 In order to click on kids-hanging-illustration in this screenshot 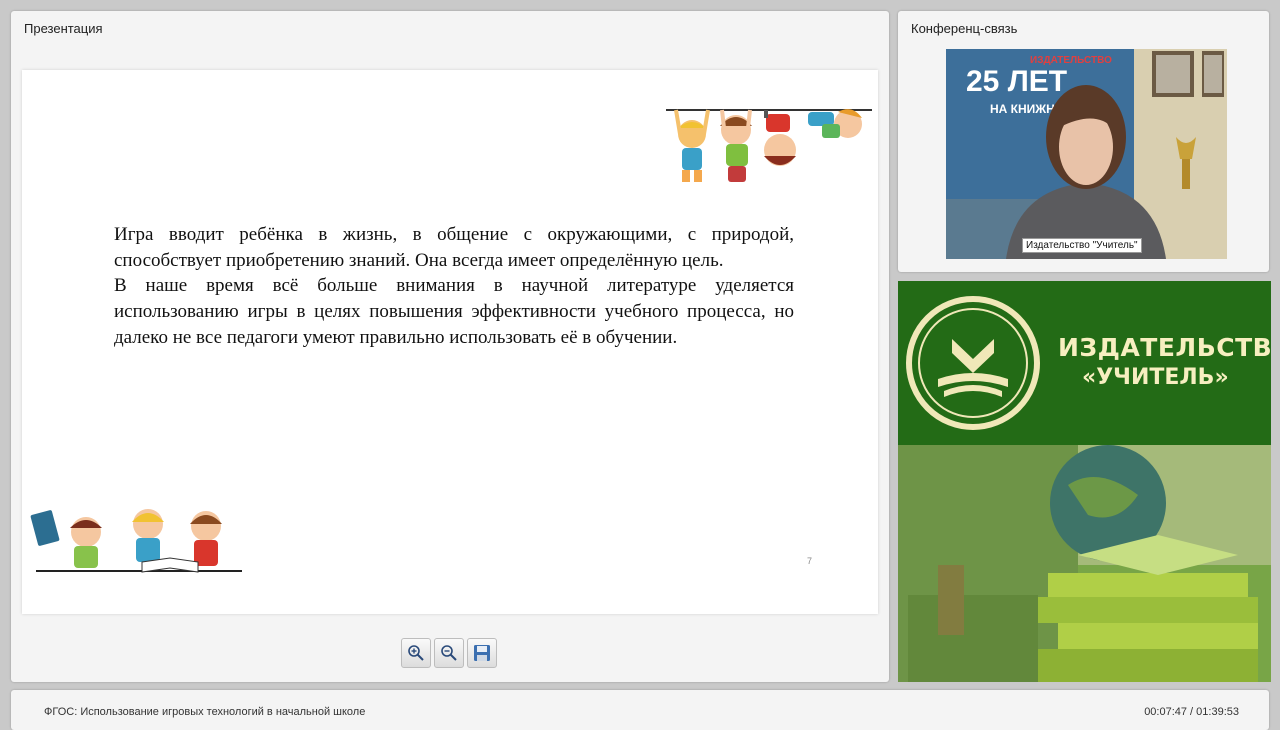, I will do `click(769, 145)`.